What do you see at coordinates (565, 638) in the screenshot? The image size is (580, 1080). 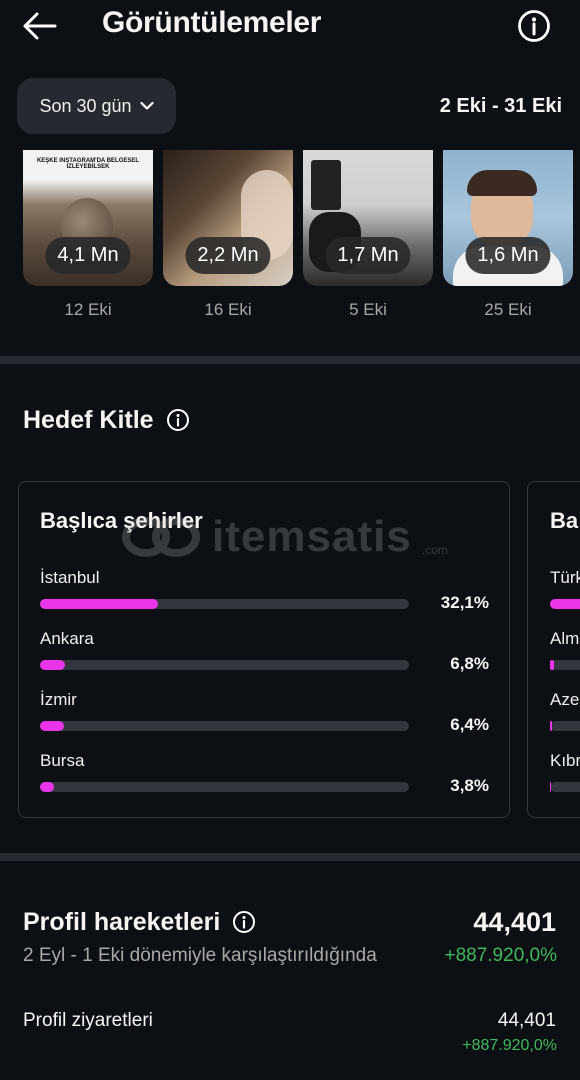 I see `country-name: Alm` at bounding box center [565, 638].